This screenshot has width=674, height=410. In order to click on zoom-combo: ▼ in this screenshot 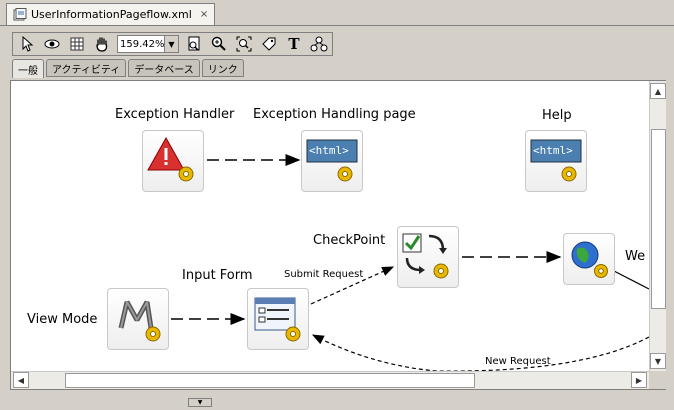, I will do `click(148, 44)`.